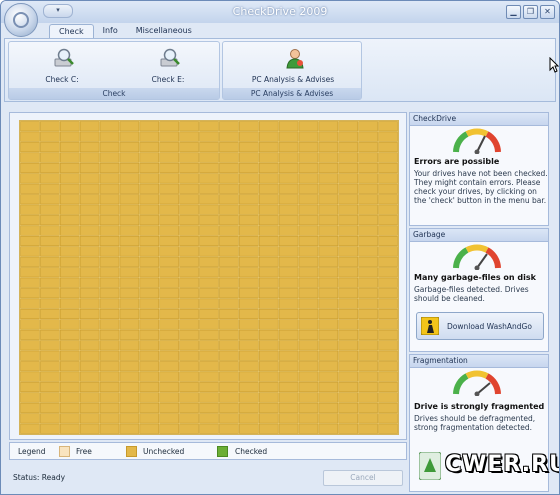 The image size is (560, 495). I want to click on download-washandgo-button: Download WashAndGo, so click(480, 326).